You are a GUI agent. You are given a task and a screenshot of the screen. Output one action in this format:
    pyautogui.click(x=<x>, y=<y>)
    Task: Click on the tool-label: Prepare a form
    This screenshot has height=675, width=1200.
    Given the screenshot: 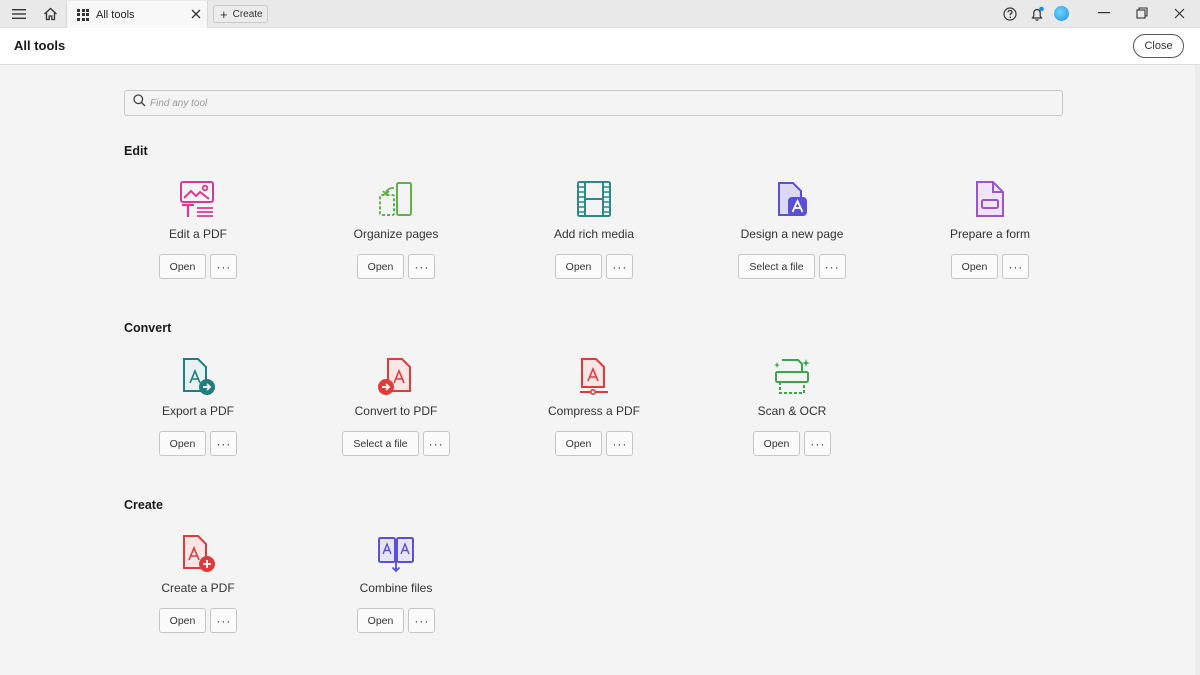 What is the action you would take?
    pyautogui.click(x=990, y=234)
    